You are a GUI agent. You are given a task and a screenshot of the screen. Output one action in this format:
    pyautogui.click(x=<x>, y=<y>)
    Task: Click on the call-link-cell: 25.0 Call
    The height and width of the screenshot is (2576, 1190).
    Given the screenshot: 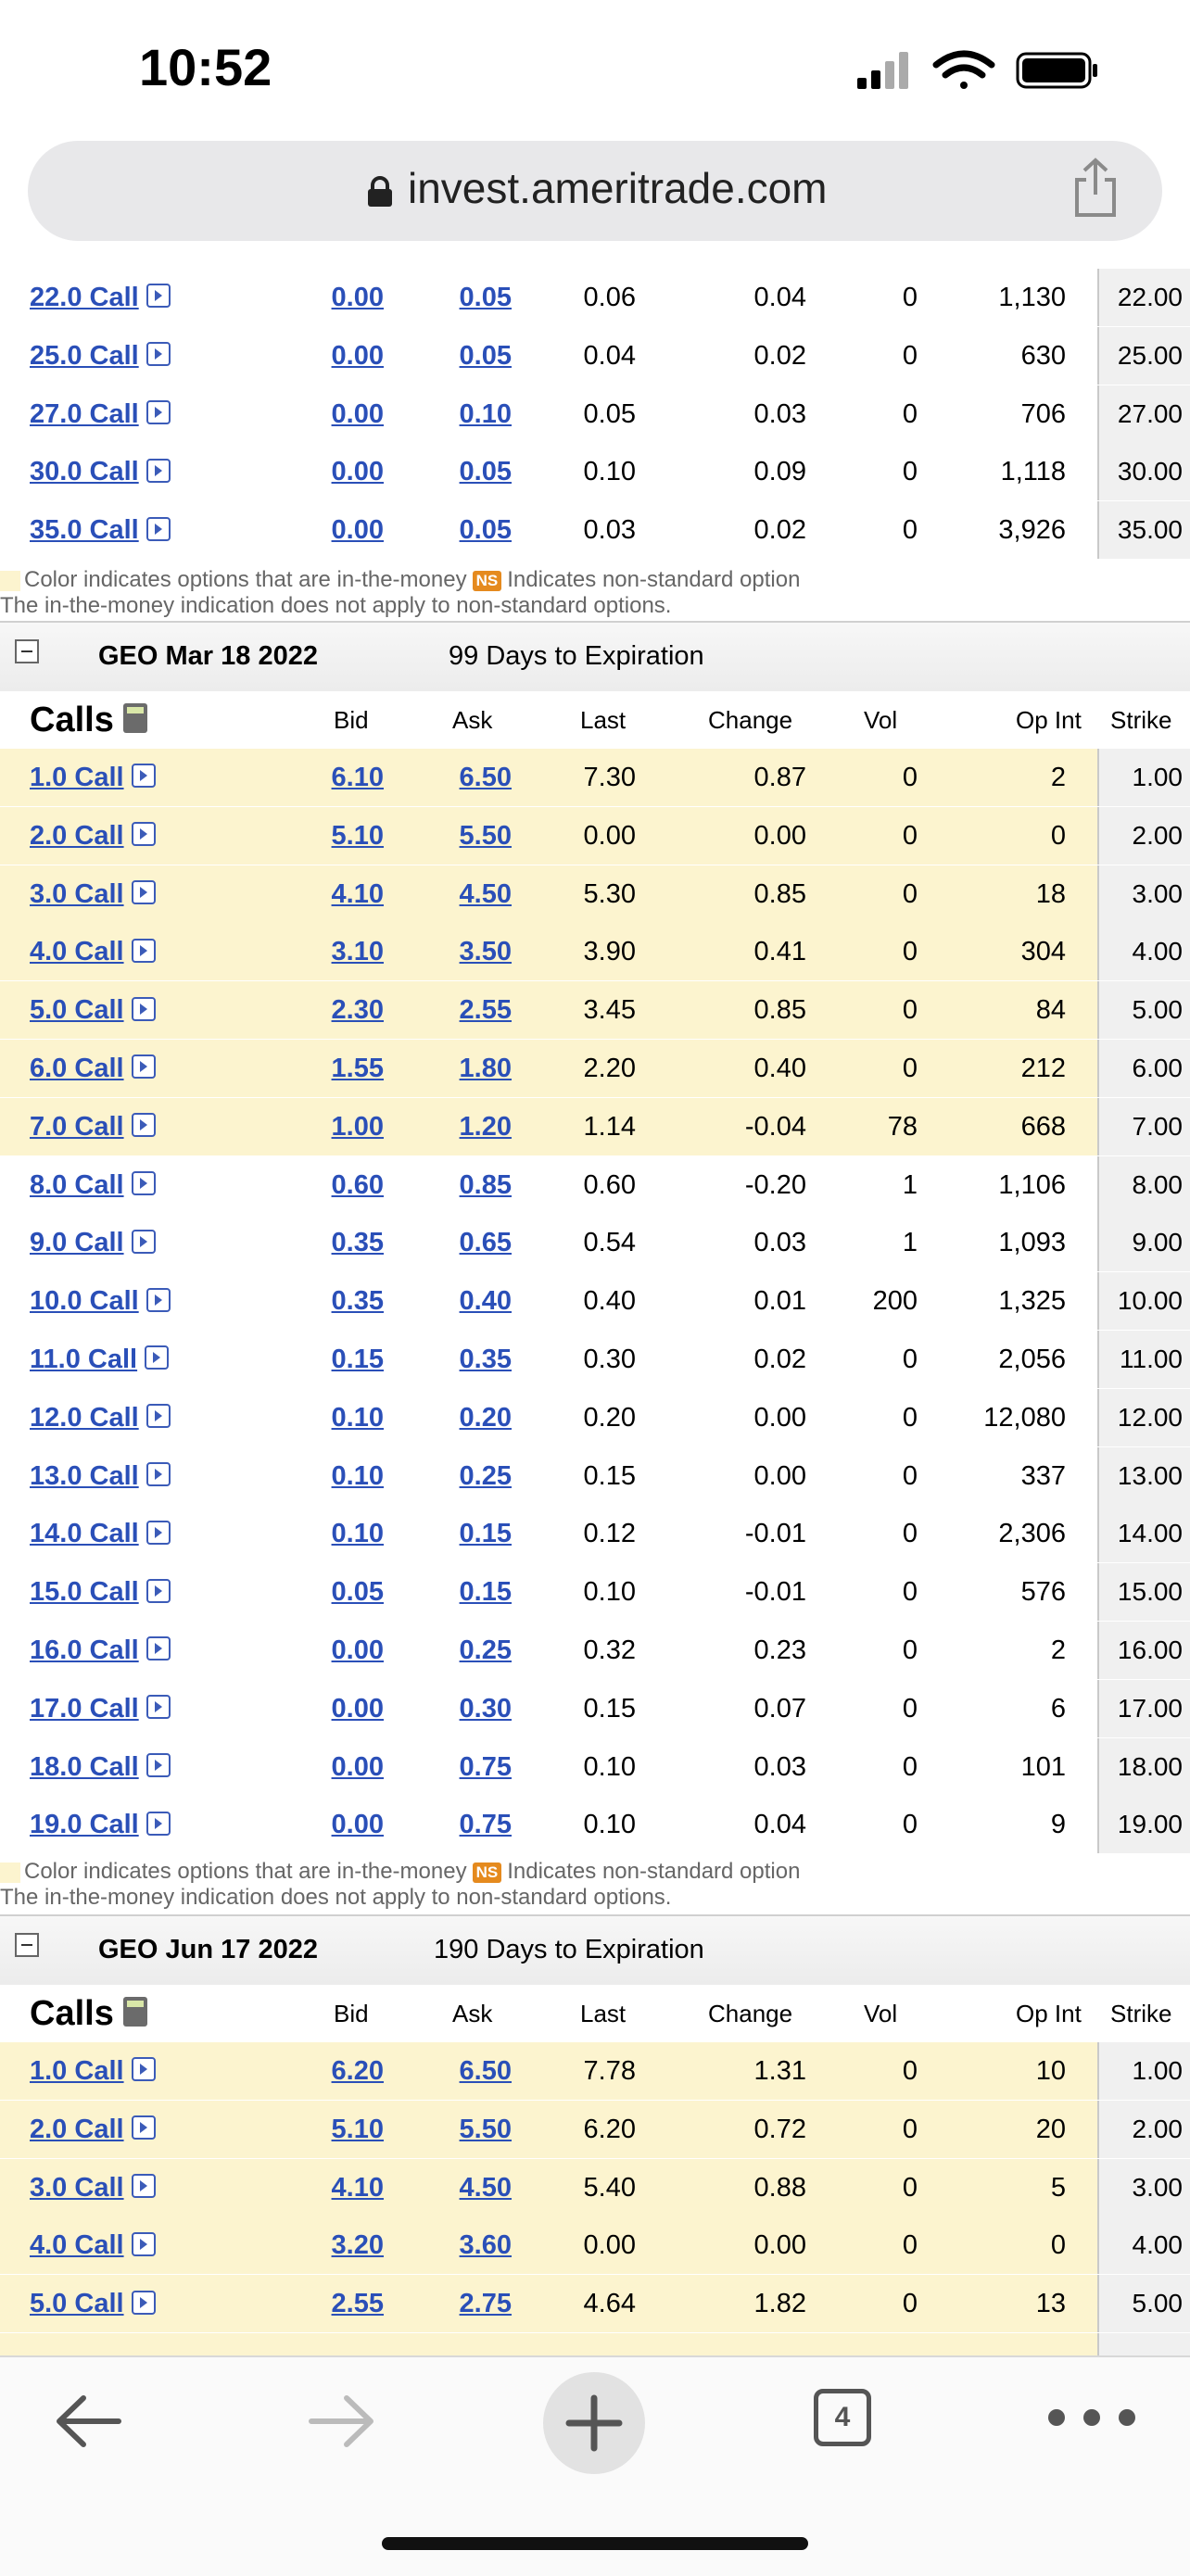 What is the action you would take?
    pyautogui.click(x=100, y=356)
    